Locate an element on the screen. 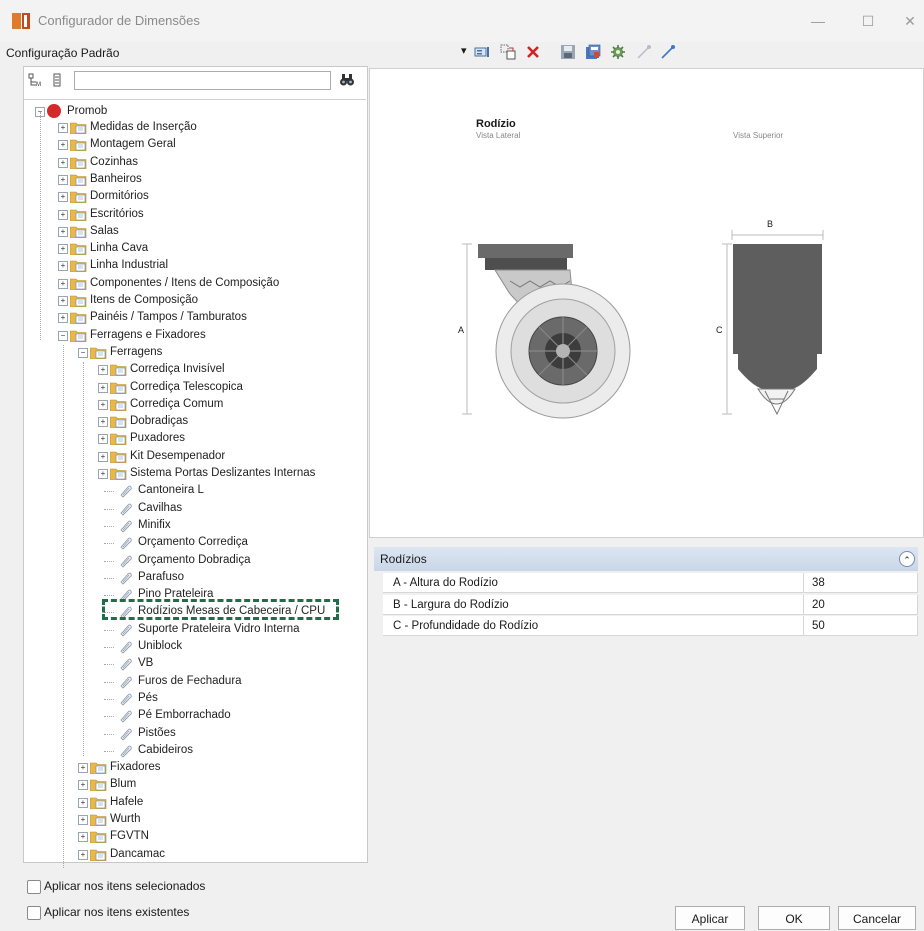 This screenshot has height=931, width=924. tree-folder: Corrediça Comum is located at coordinates (176, 404).